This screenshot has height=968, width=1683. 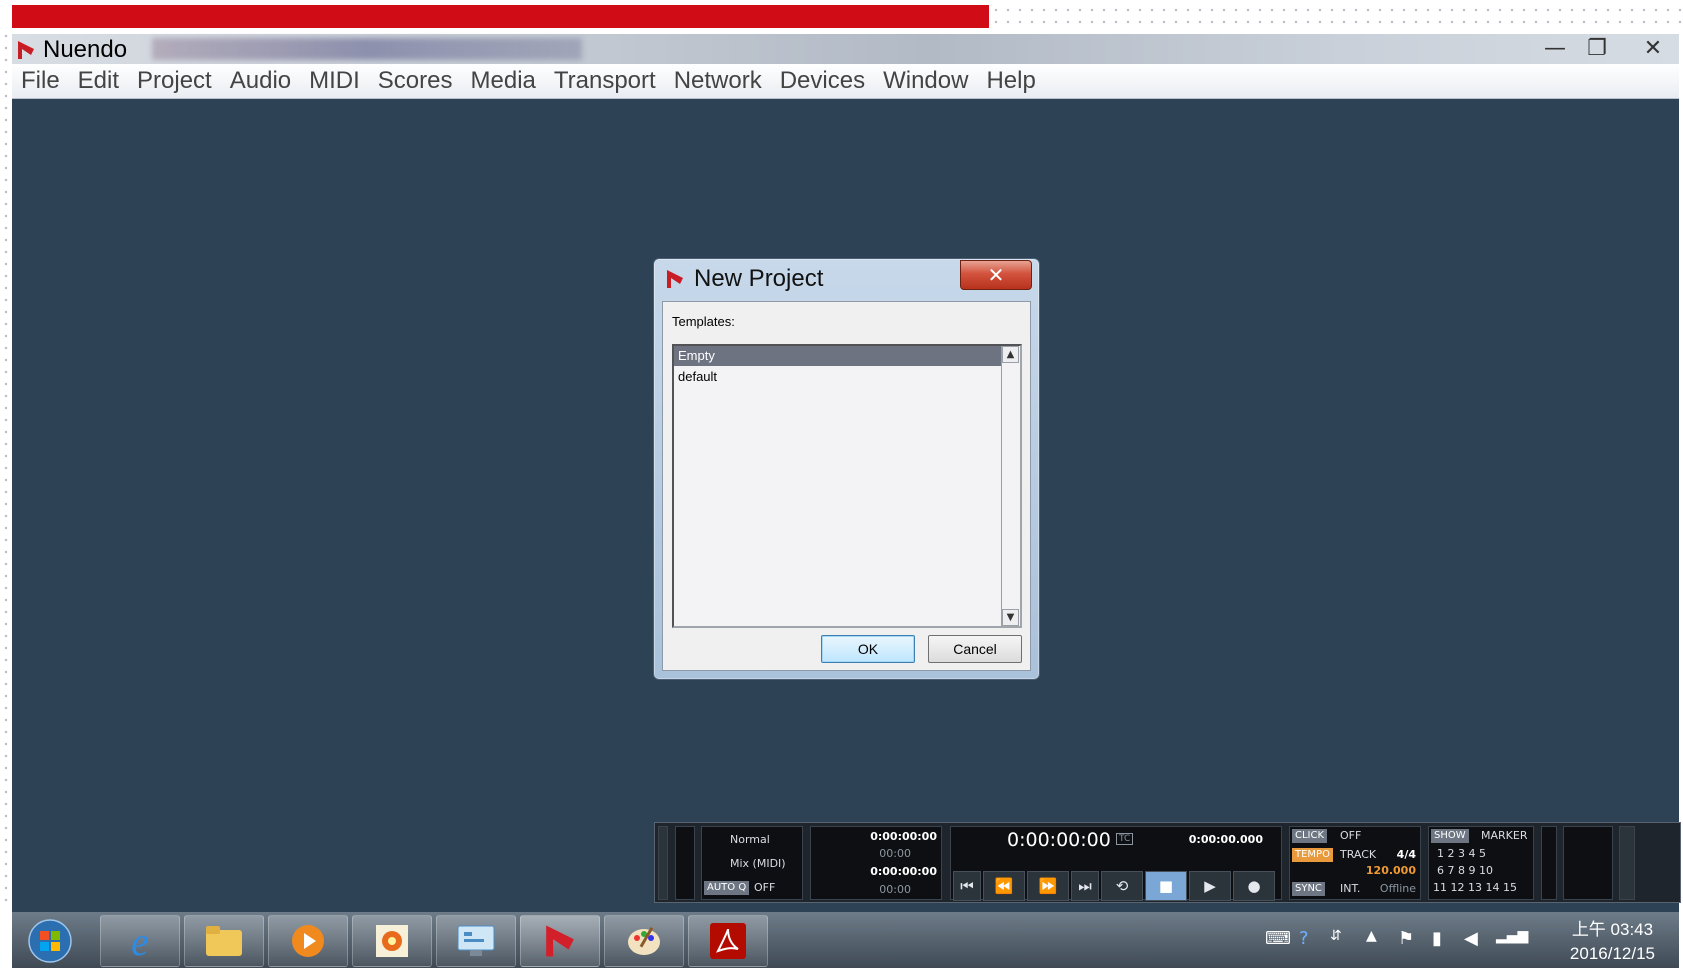 I want to click on language-icon: ⇵, so click(x=1336, y=936).